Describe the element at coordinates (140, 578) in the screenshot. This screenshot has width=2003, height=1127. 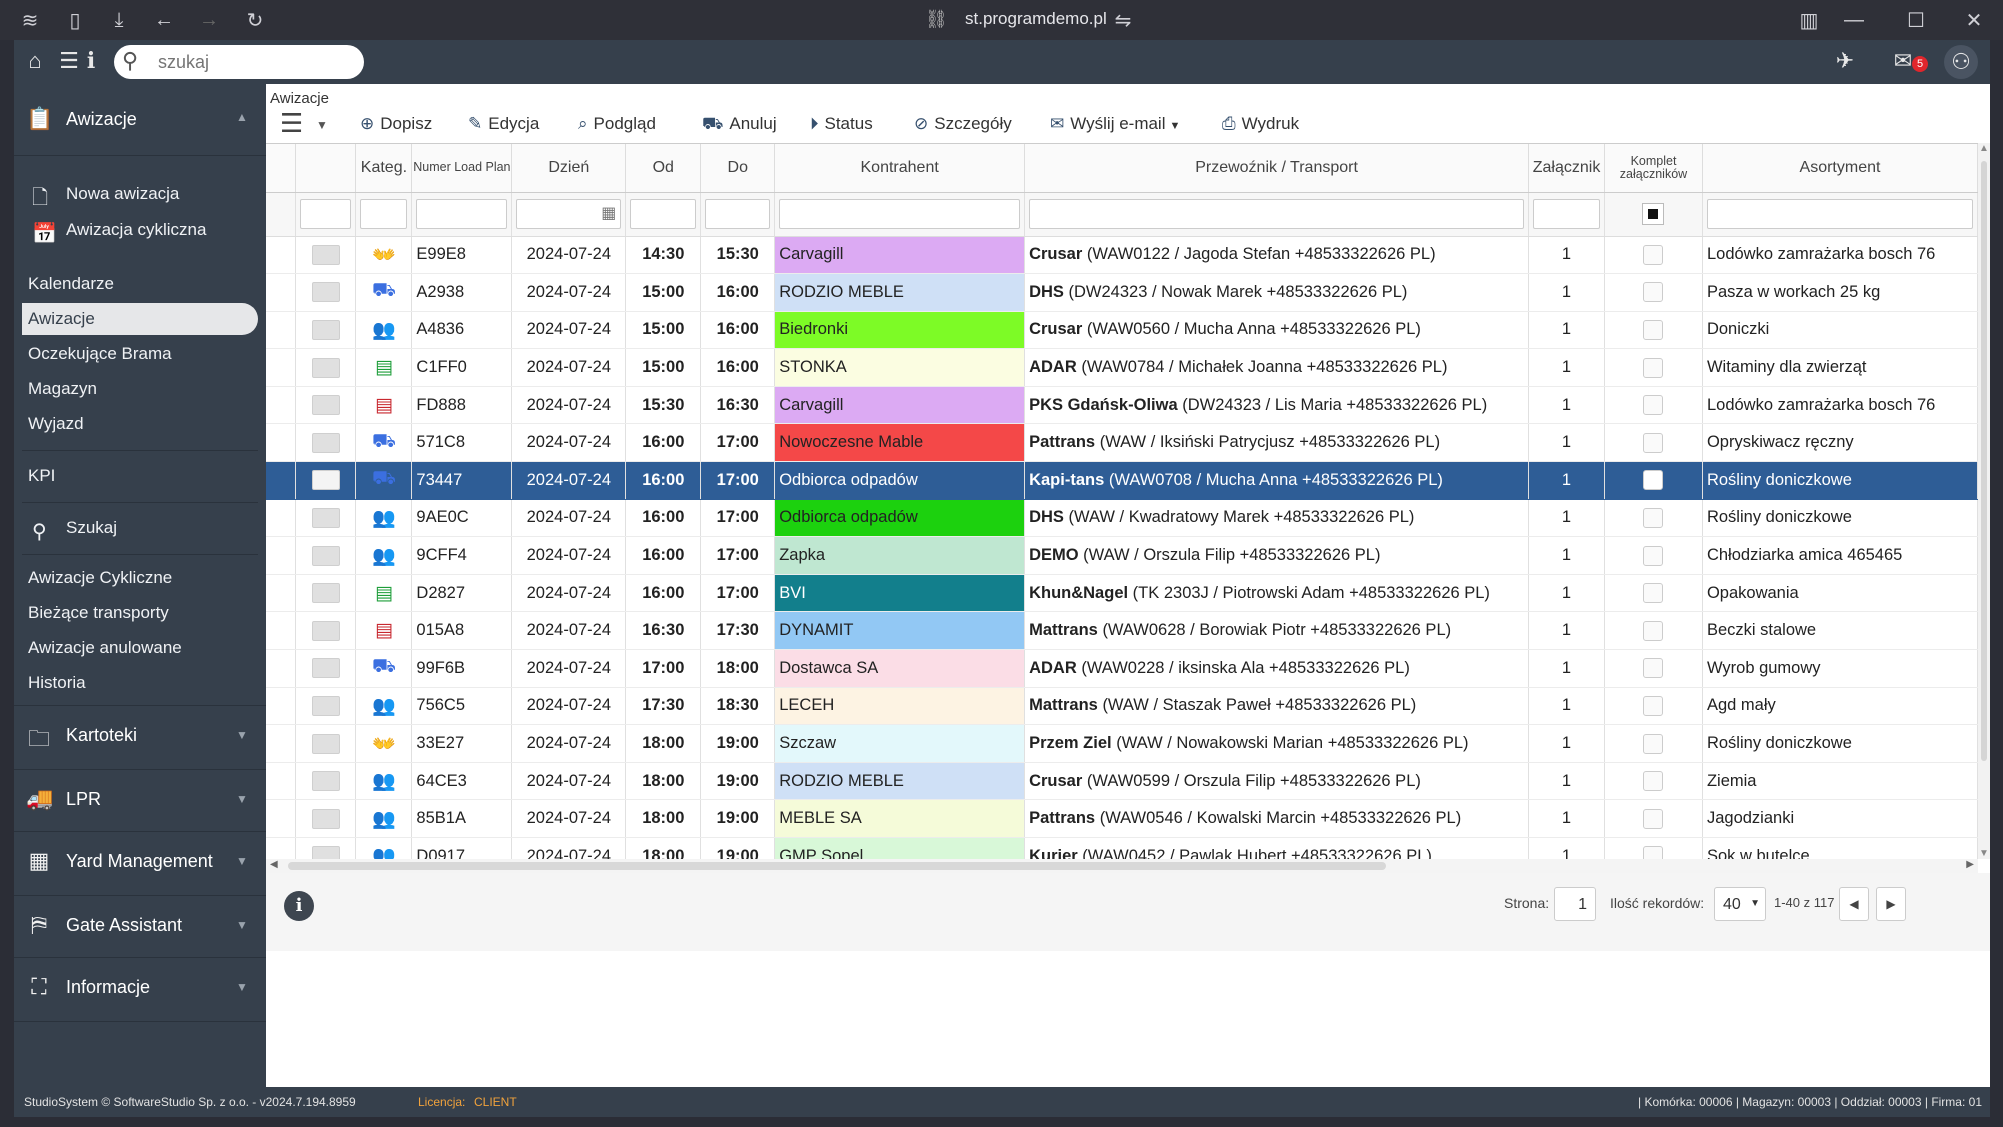
I see `sidebar-item-awizacje-cykliczne: Awizacje Cykliczne` at that location.